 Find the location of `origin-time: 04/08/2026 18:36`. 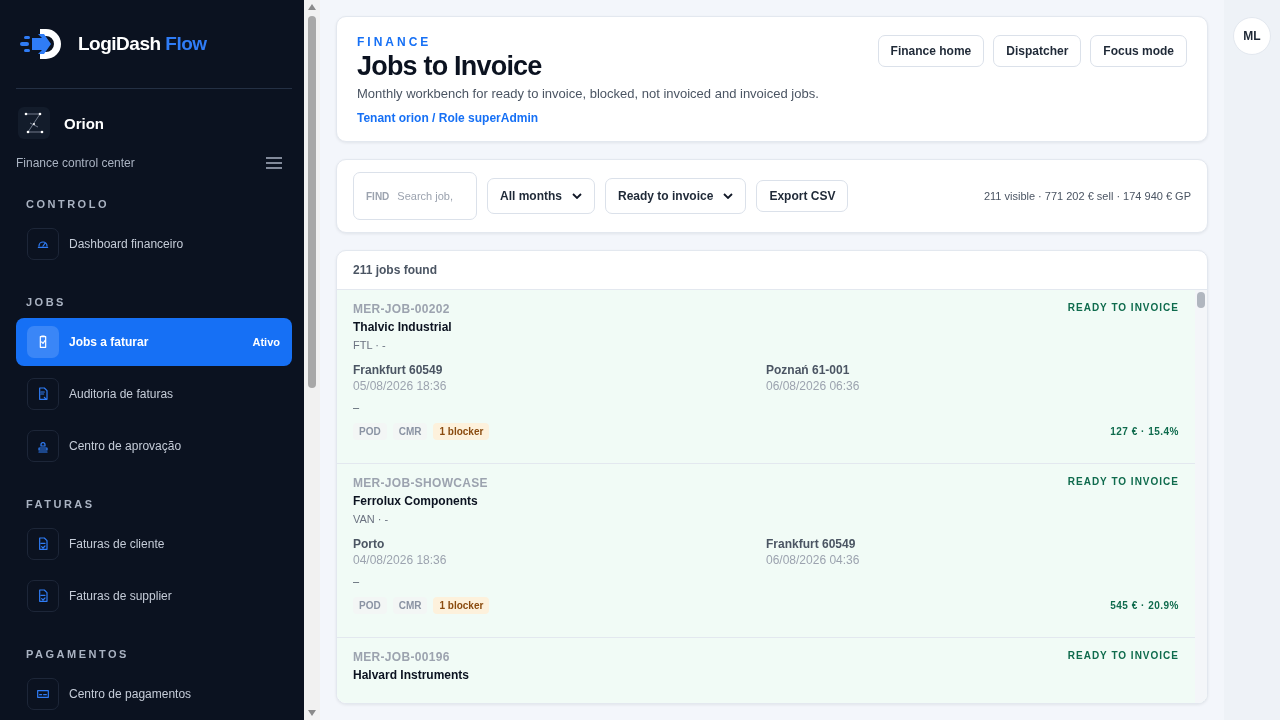

origin-time: 04/08/2026 18:36 is located at coordinates (400, 560).